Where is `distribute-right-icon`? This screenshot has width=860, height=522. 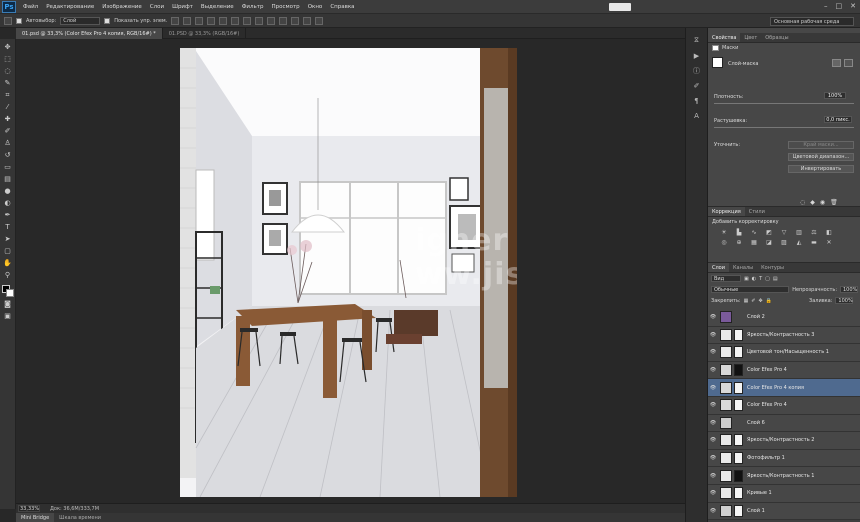 distribute-right-icon is located at coordinates (307, 20).